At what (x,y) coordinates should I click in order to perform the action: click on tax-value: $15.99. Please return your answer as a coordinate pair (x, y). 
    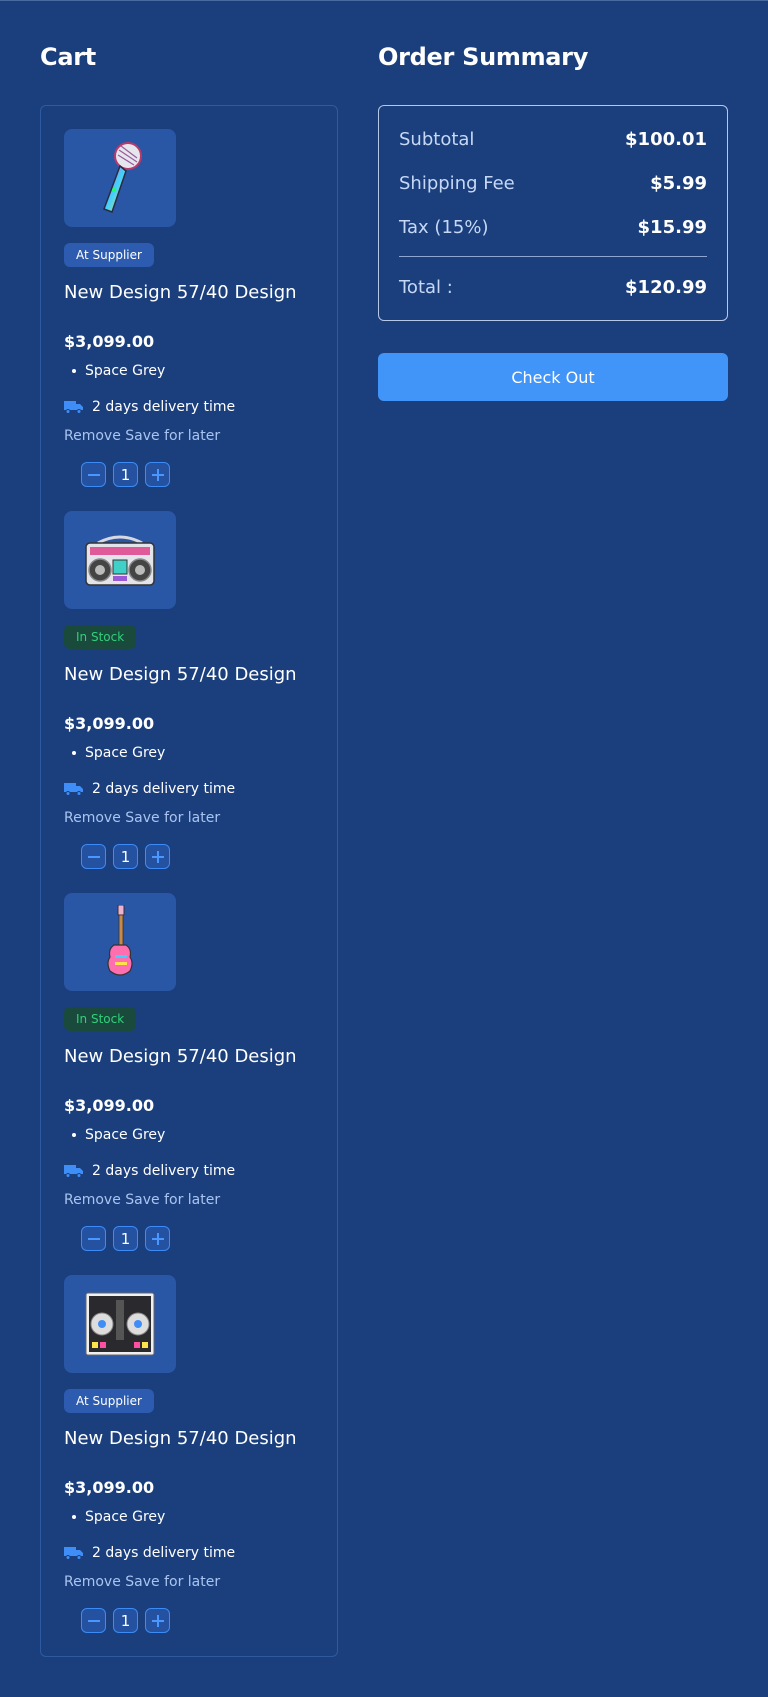
    Looking at the image, I should click on (672, 227).